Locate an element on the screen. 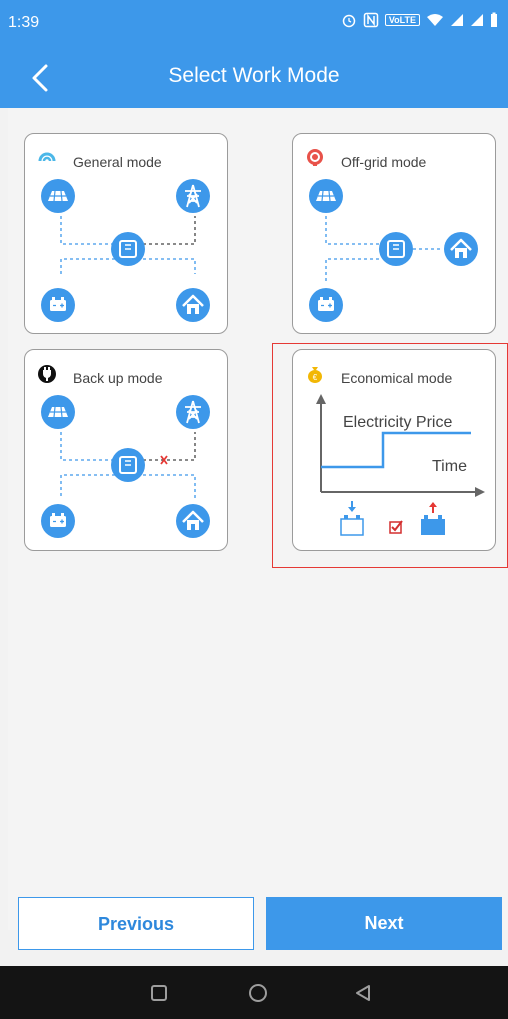 The height and width of the screenshot is (1019, 508). battery-charge-icon is located at coordinates (352, 518).